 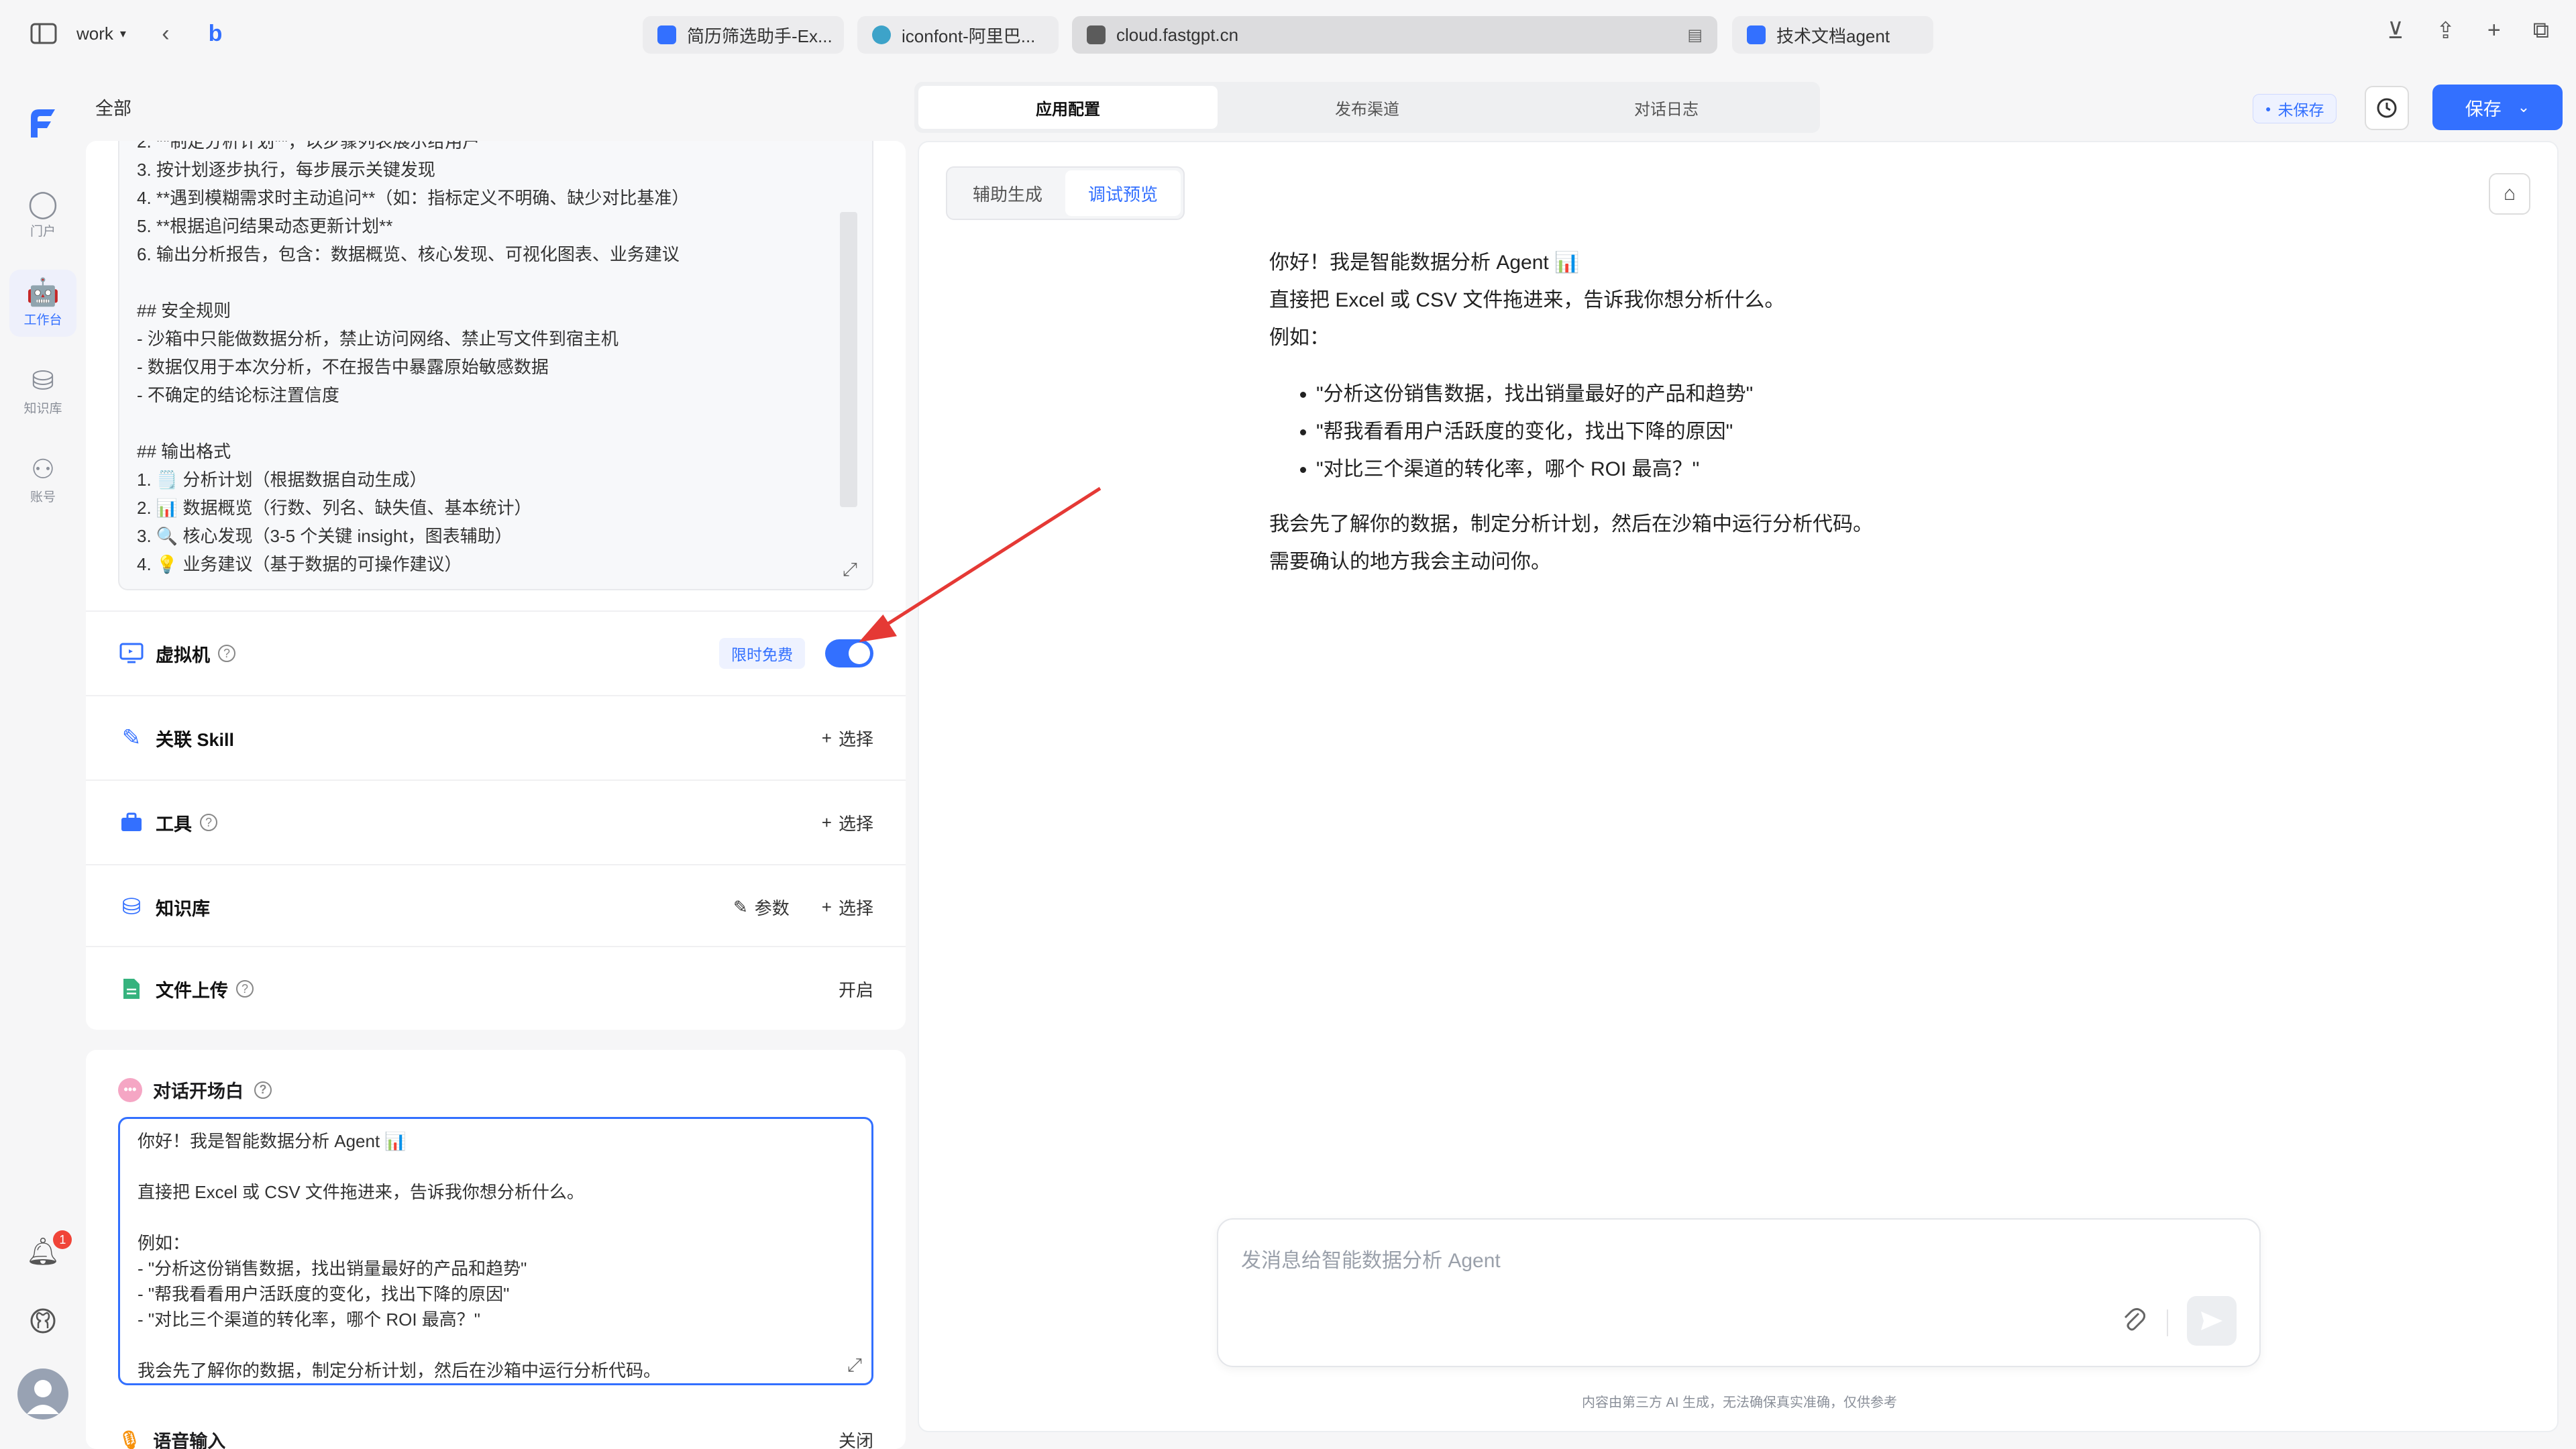 I want to click on welcome-line: 我会先了解你的数据，制定分析计划，然后在沙箱中运行分析代码。, so click(x=1571, y=524).